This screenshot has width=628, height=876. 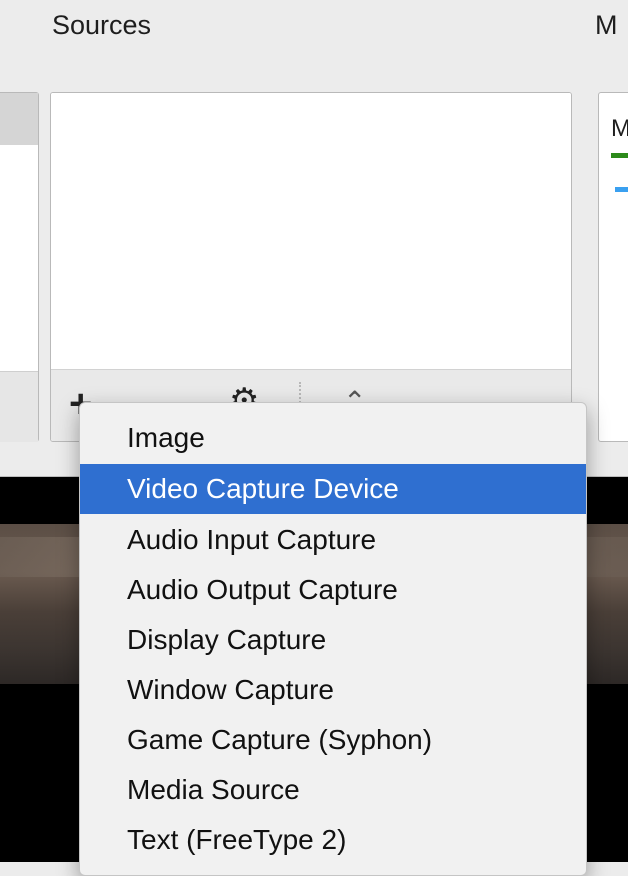 What do you see at coordinates (333, 590) in the screenshot?
I see `menu-item-audio-output-capture: Audio Output Capture` at bounding box center [333, 590].